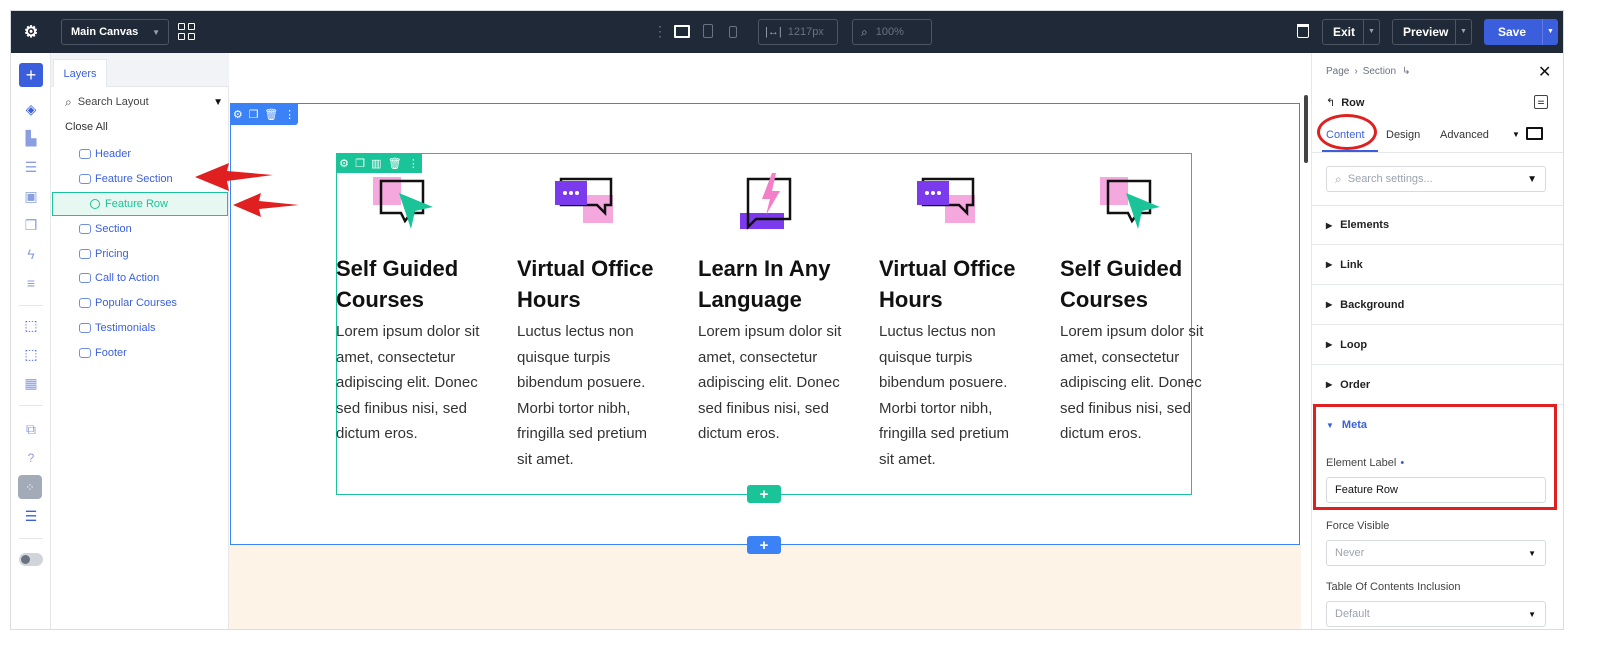 The height and width of the screenshot is (652, 1600). Describe the element at coordinates (1353, 102) in the screenshot. I see `element-name: Row` at that location.